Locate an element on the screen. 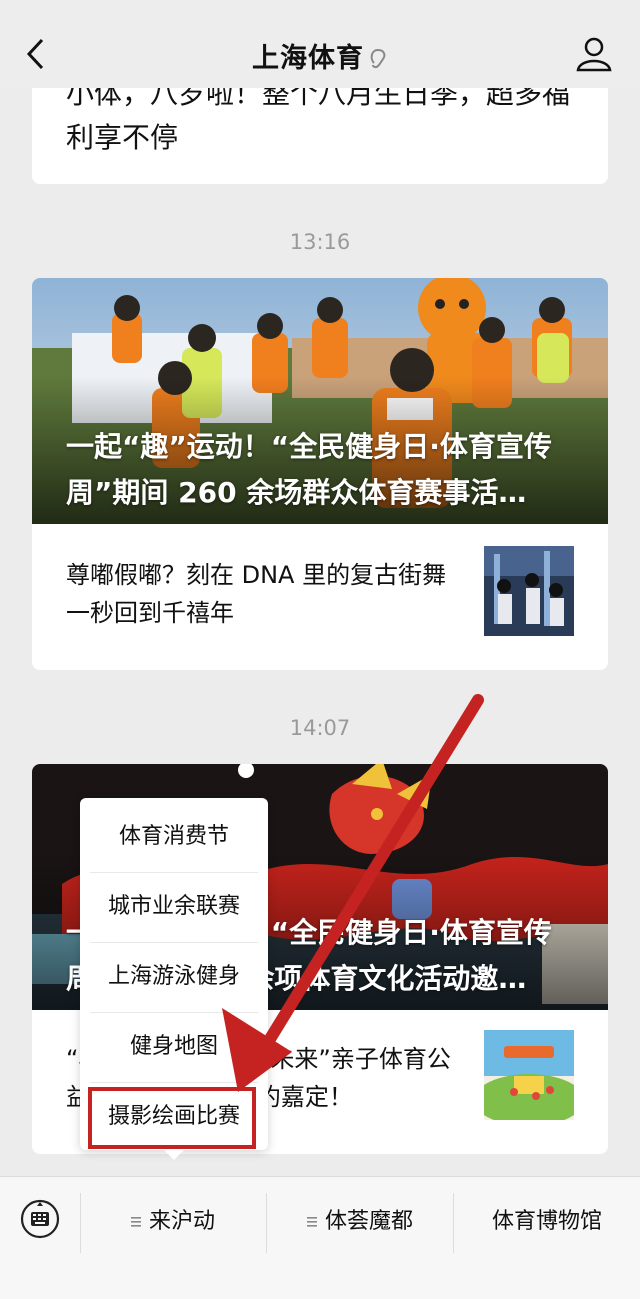 The image size is (640, 1299). menu-tab-label: 体荟魔都 is located at coordinates (368, 1221).